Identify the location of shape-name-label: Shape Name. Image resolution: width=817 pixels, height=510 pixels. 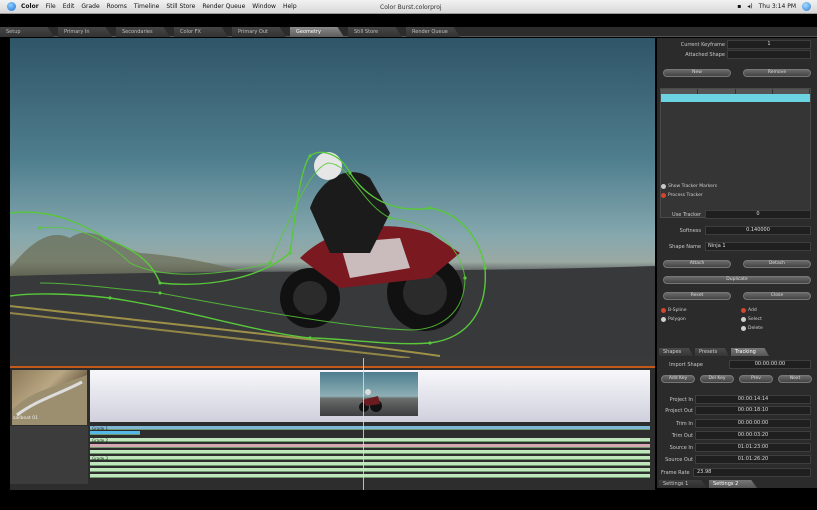
(685, 247).